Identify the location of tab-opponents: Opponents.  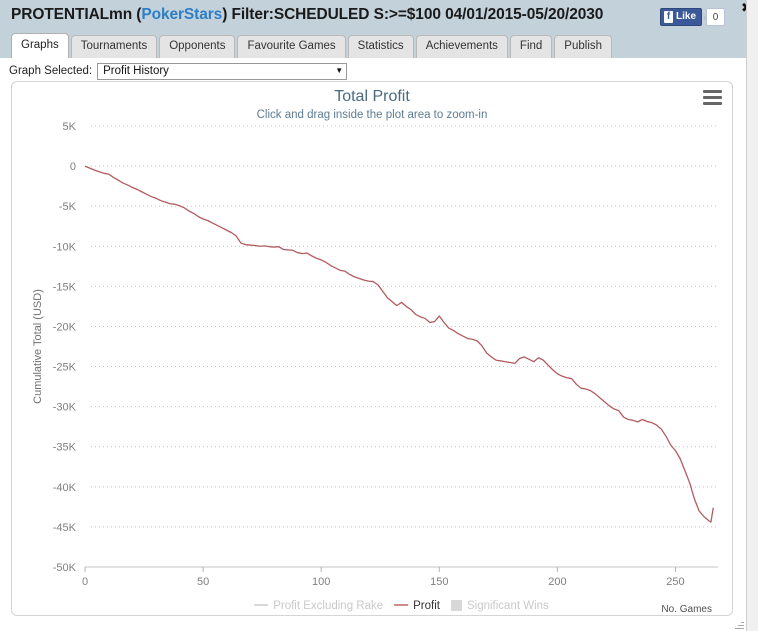
(197, 46).